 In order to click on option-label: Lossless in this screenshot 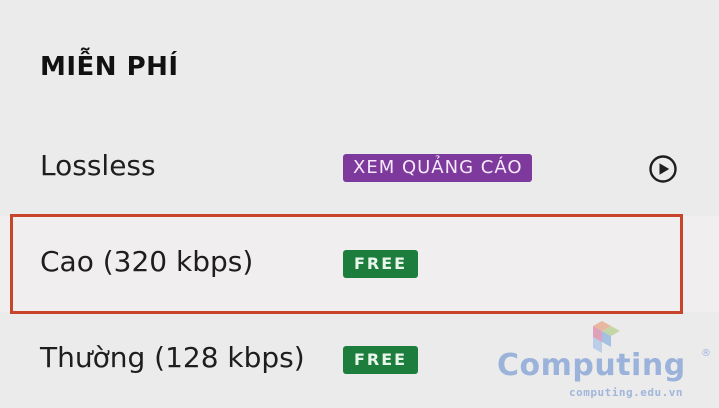, I will do `click(98, 165)`.